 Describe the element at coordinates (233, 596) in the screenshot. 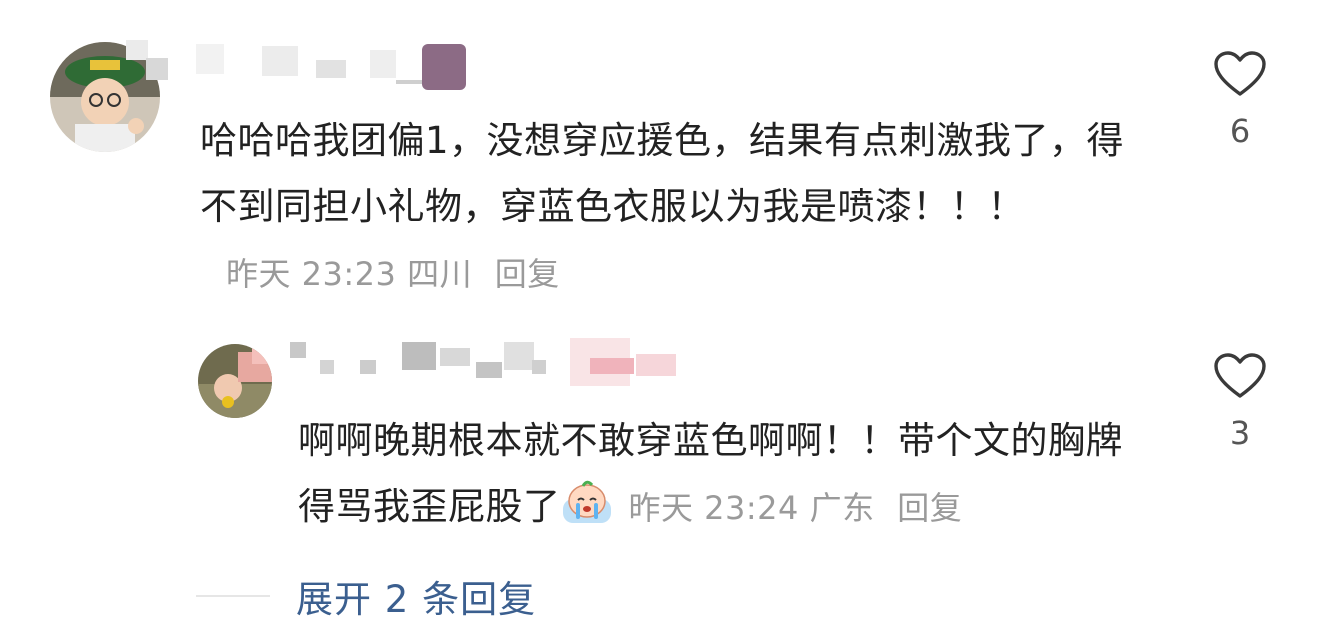

I see `divider` at that location.